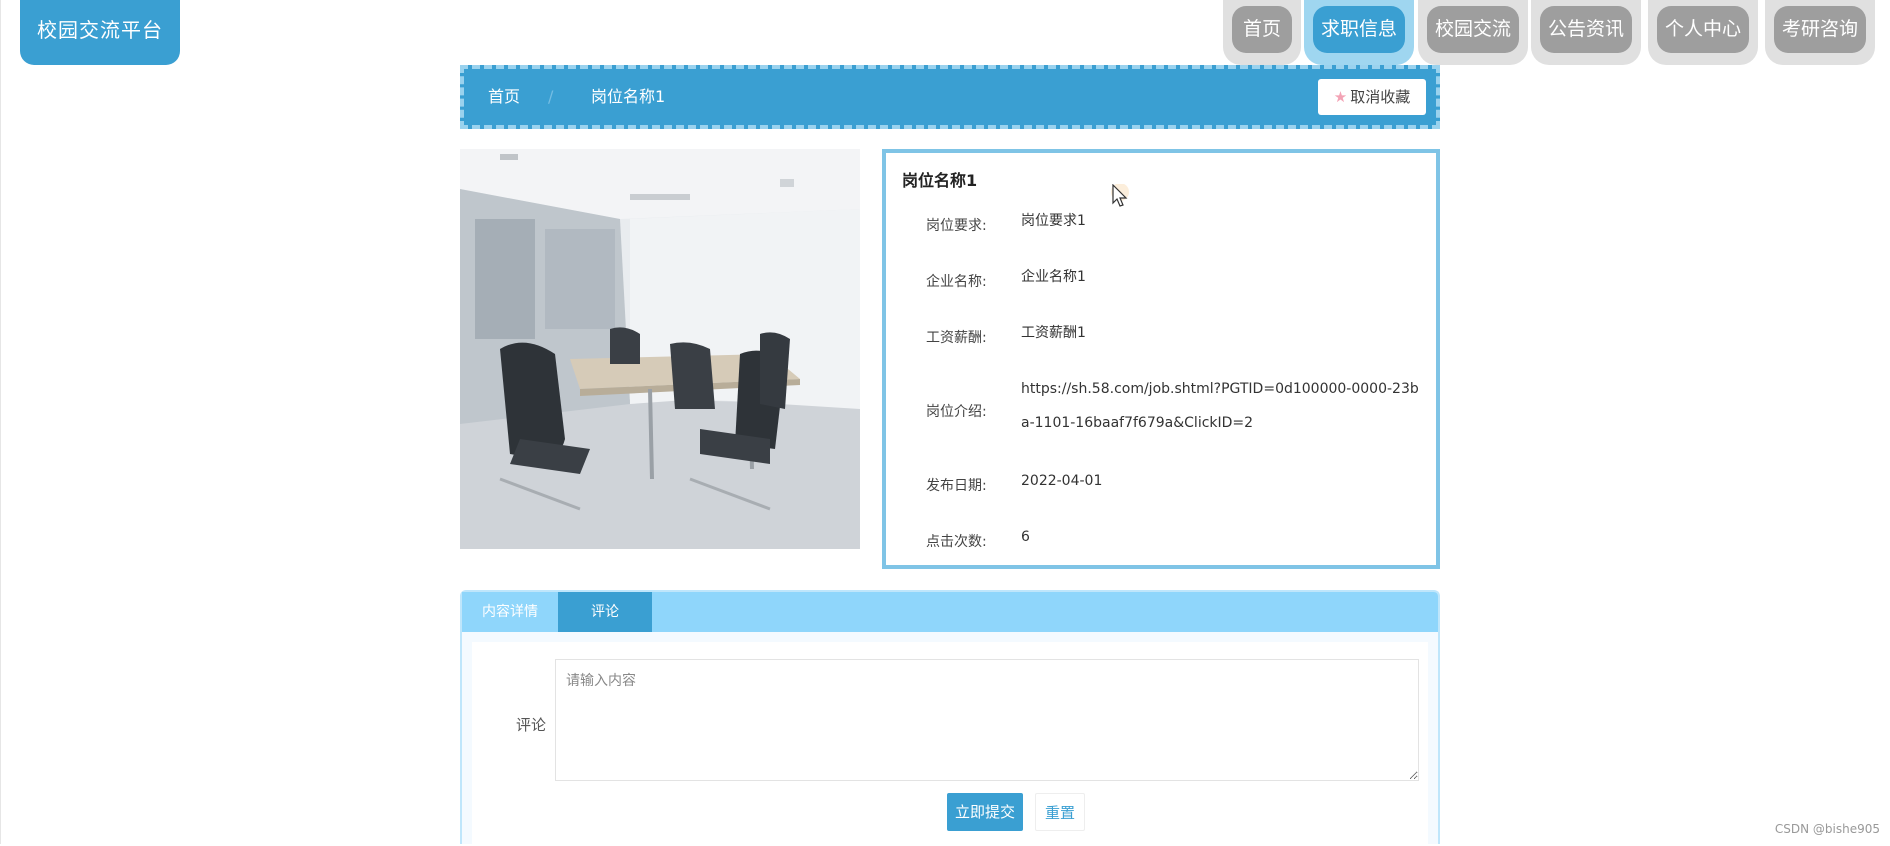 The image size is (1890, 846). I want to click on nav-item-label: 求职信息, so click(1359, 29).